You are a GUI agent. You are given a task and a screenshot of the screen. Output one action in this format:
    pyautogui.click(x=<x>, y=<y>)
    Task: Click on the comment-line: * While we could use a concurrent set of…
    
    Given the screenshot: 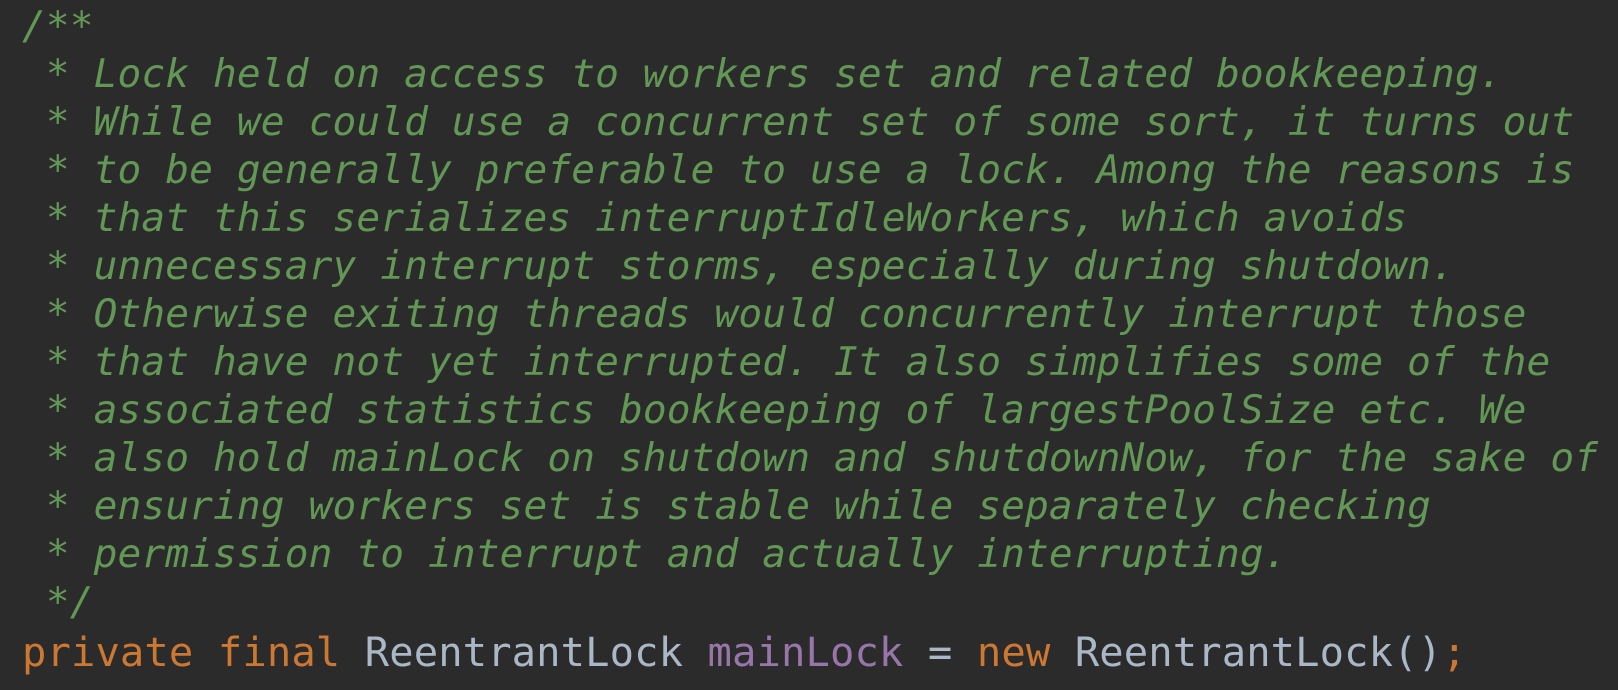 What is the action you would take?
    pyautogui.click(x=798, y=122)
    